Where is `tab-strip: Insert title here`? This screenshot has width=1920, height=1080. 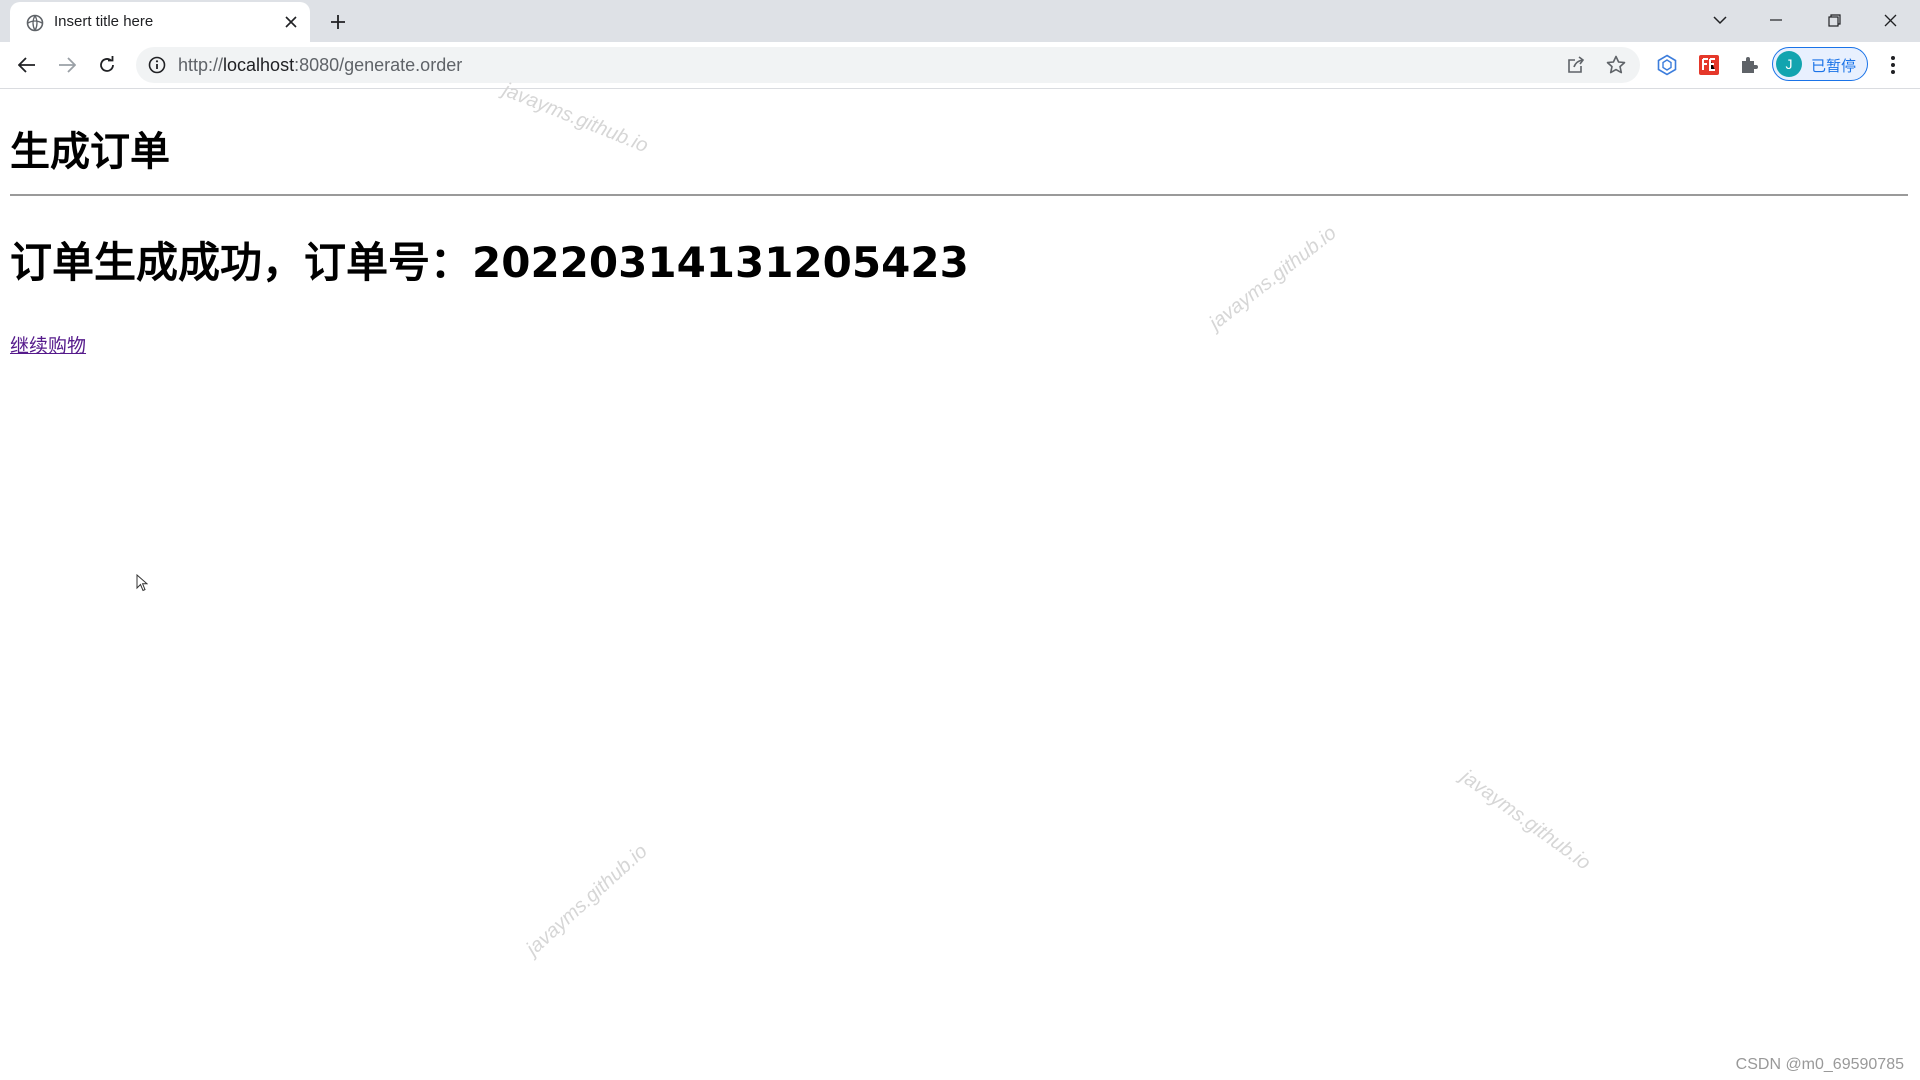 tab-strip: Insert title here is located at coordinates (960, 21).